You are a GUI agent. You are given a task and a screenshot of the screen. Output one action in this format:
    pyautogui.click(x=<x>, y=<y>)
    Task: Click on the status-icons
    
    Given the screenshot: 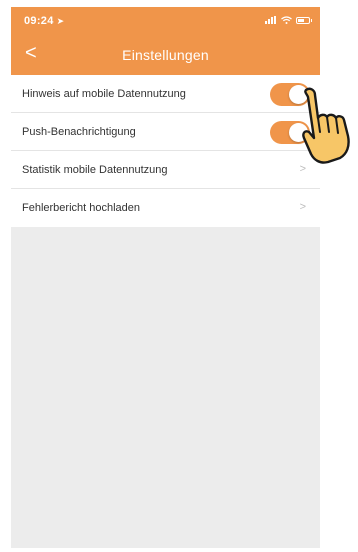 What is the action you would take?
    pyautogui.click(x=288, y=20)
    